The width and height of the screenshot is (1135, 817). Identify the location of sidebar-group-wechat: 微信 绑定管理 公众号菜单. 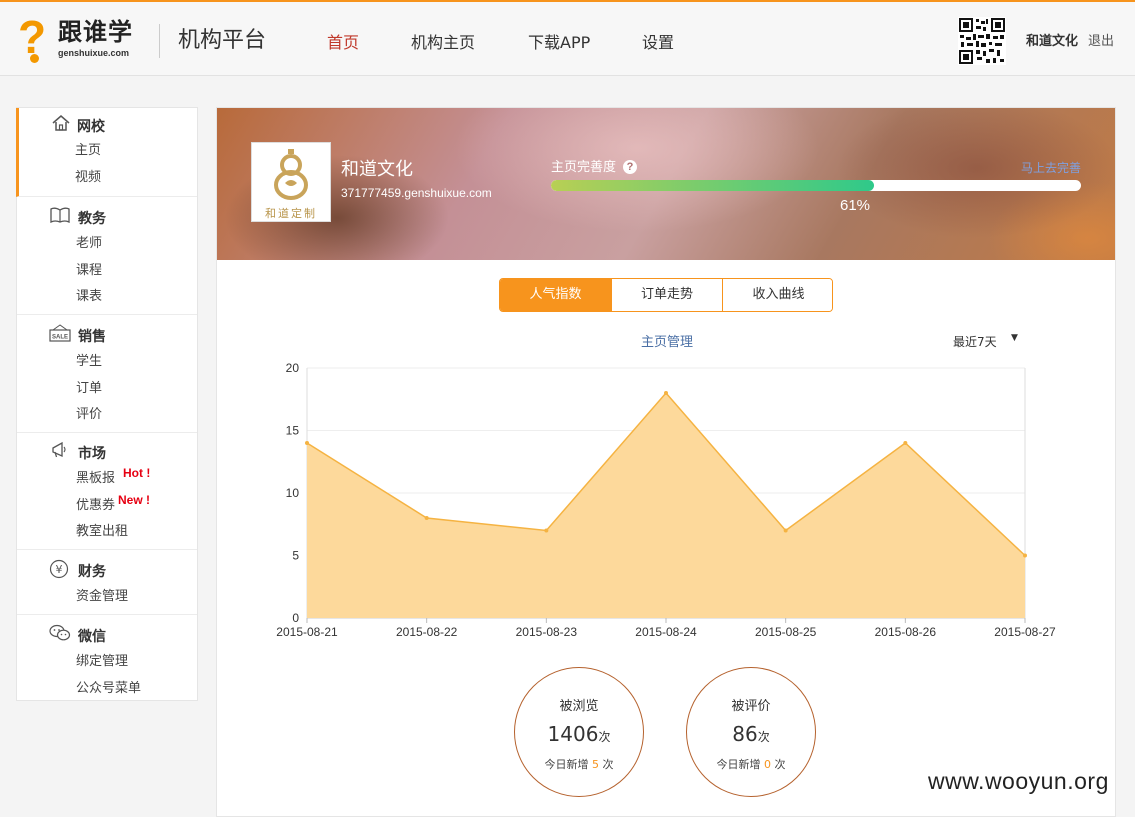
(107, 660).